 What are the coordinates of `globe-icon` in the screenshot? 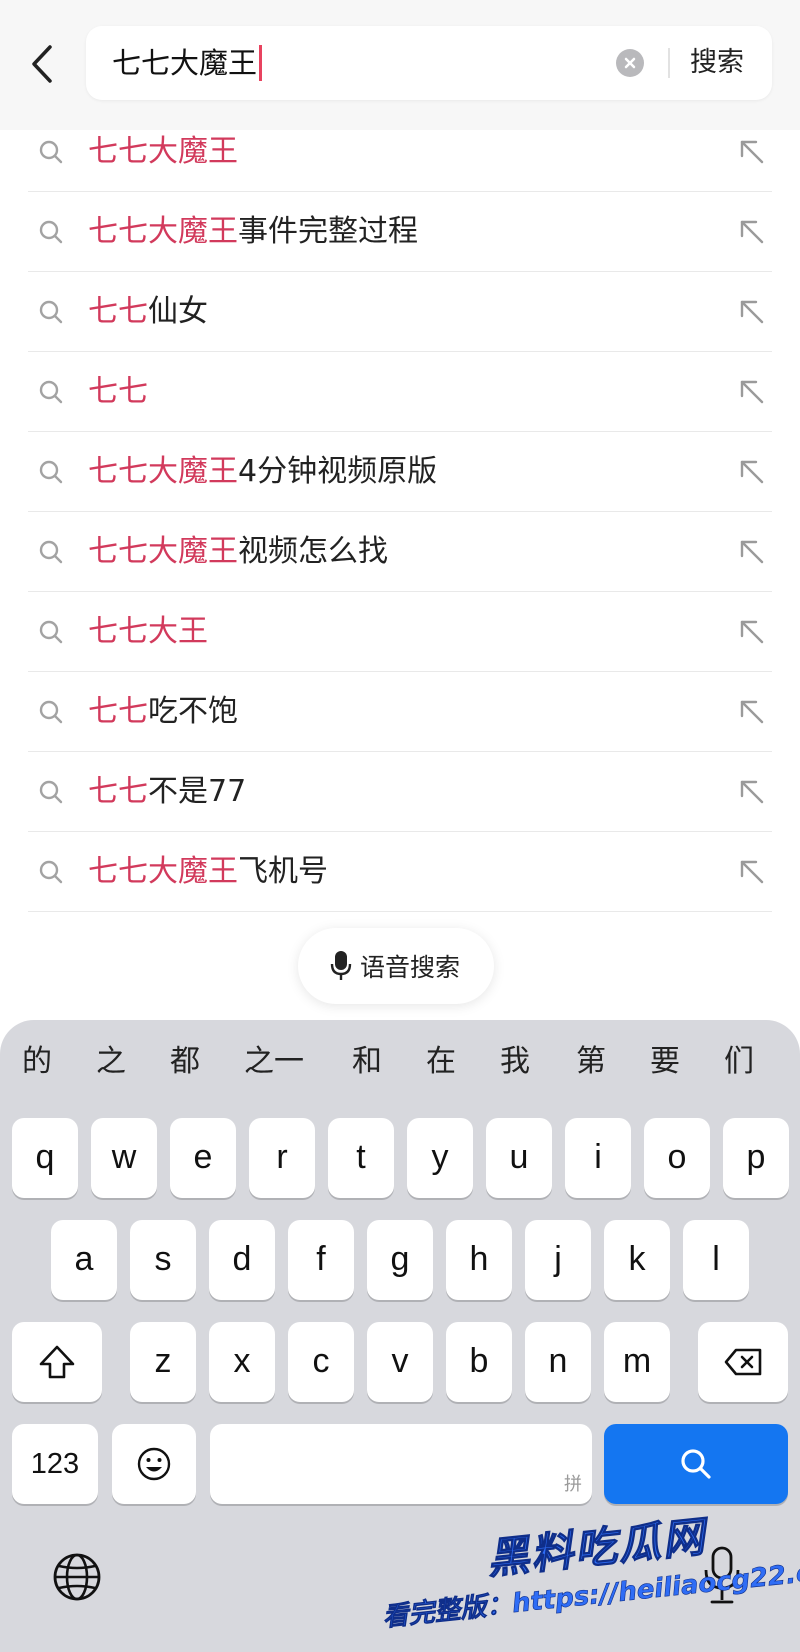 It's located at (77, 1577).